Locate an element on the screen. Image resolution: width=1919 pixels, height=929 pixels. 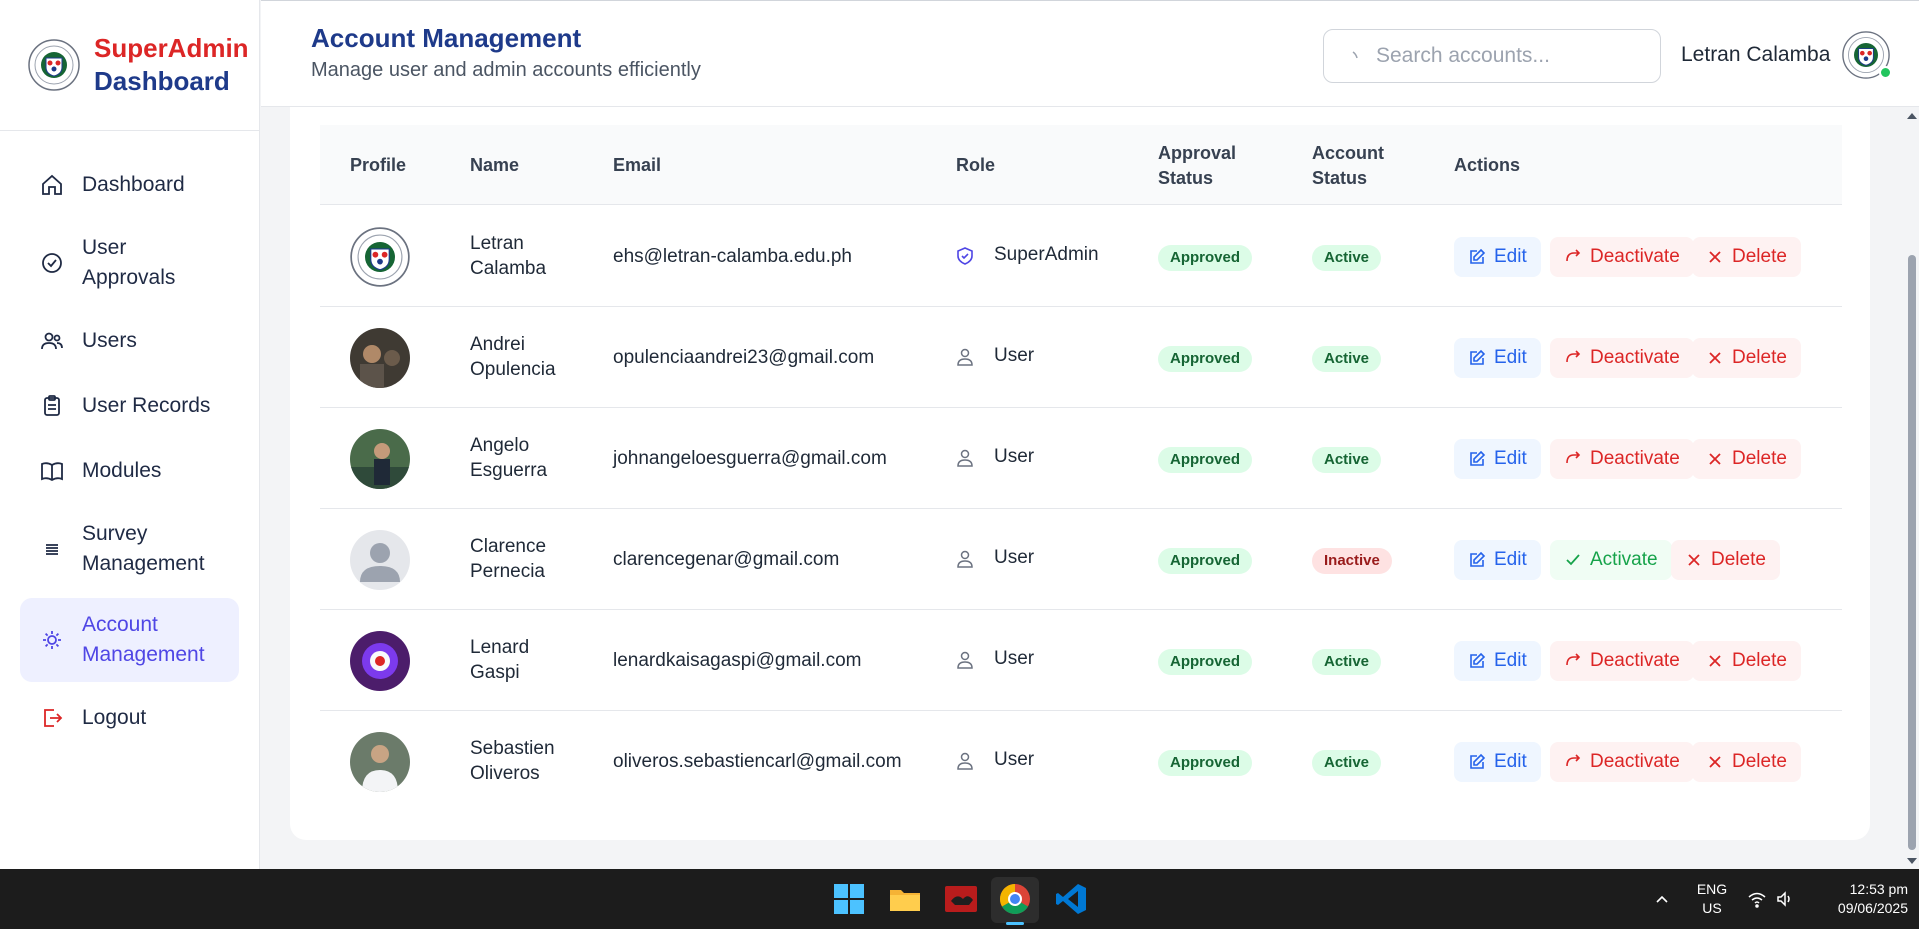
chrome-icon is located at coordinates (1015, 899).